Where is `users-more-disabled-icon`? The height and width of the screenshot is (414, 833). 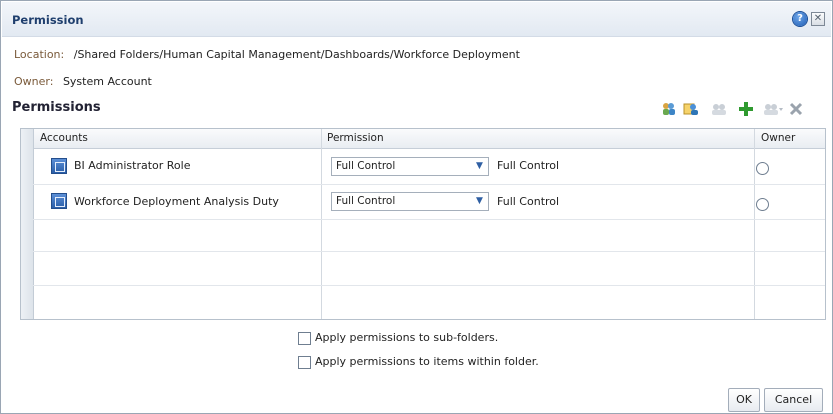 users-more-disabled-icon is located at coordinates (773, 109).